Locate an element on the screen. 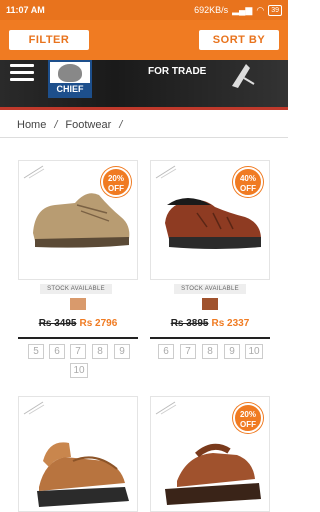 This screenshot has width=320, height=512. status-bar: 11:07 AM 692KB/s ▂▄▆ ◠ 39 is located at coordinates (144, 10).